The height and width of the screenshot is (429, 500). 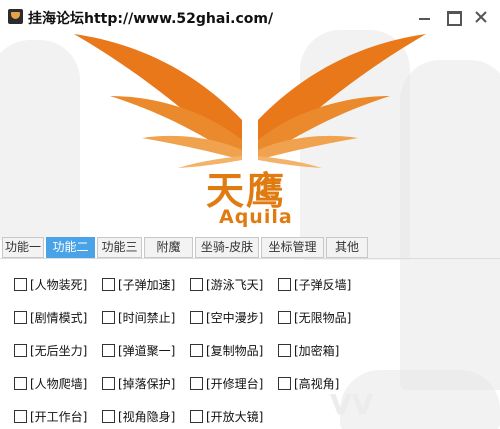 I want to click on window-title: 挂海论坛http://www.52ghai.com/, so click(x=151, y=19).